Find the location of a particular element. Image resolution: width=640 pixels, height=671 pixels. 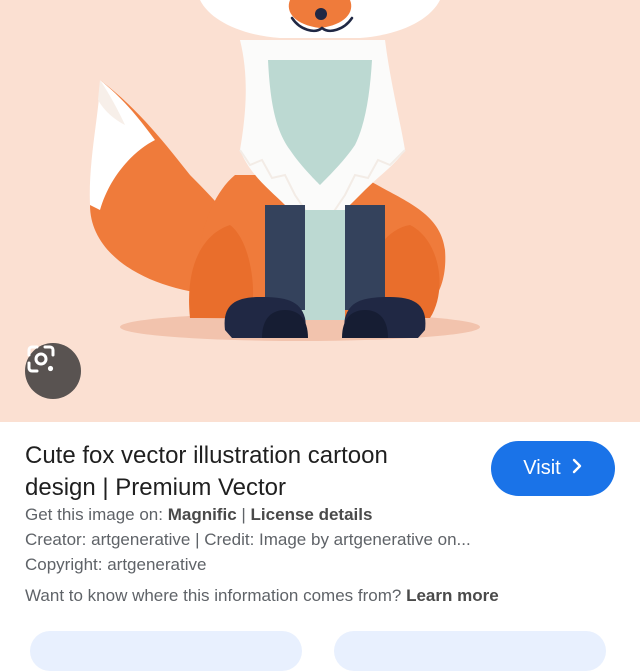

chevron-right-icon is located at coordinates (577, 468).